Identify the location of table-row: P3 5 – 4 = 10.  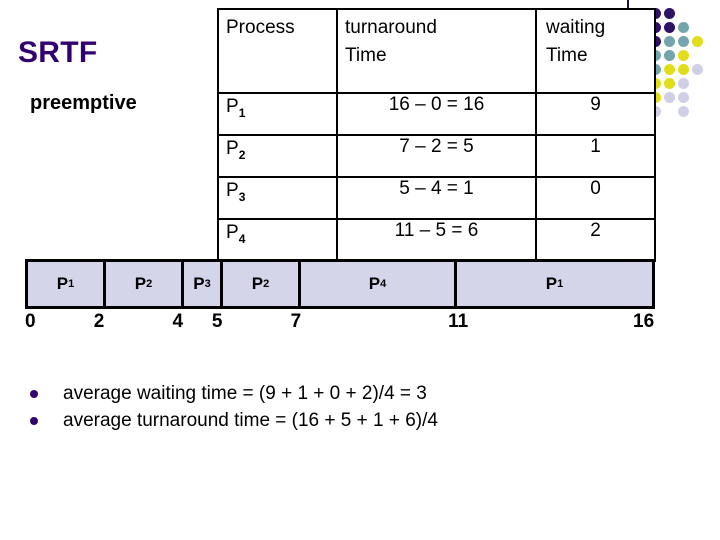
(436, 198).